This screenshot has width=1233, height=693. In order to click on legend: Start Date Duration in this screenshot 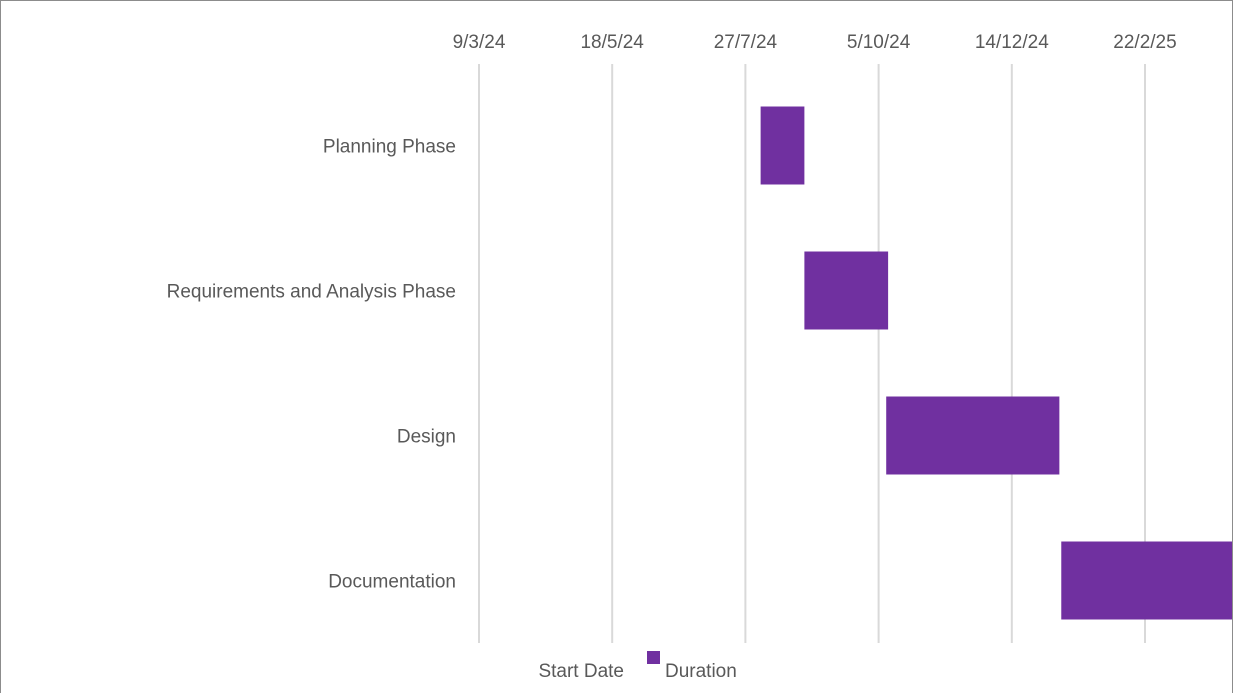, I will do `click(637, 666)`.